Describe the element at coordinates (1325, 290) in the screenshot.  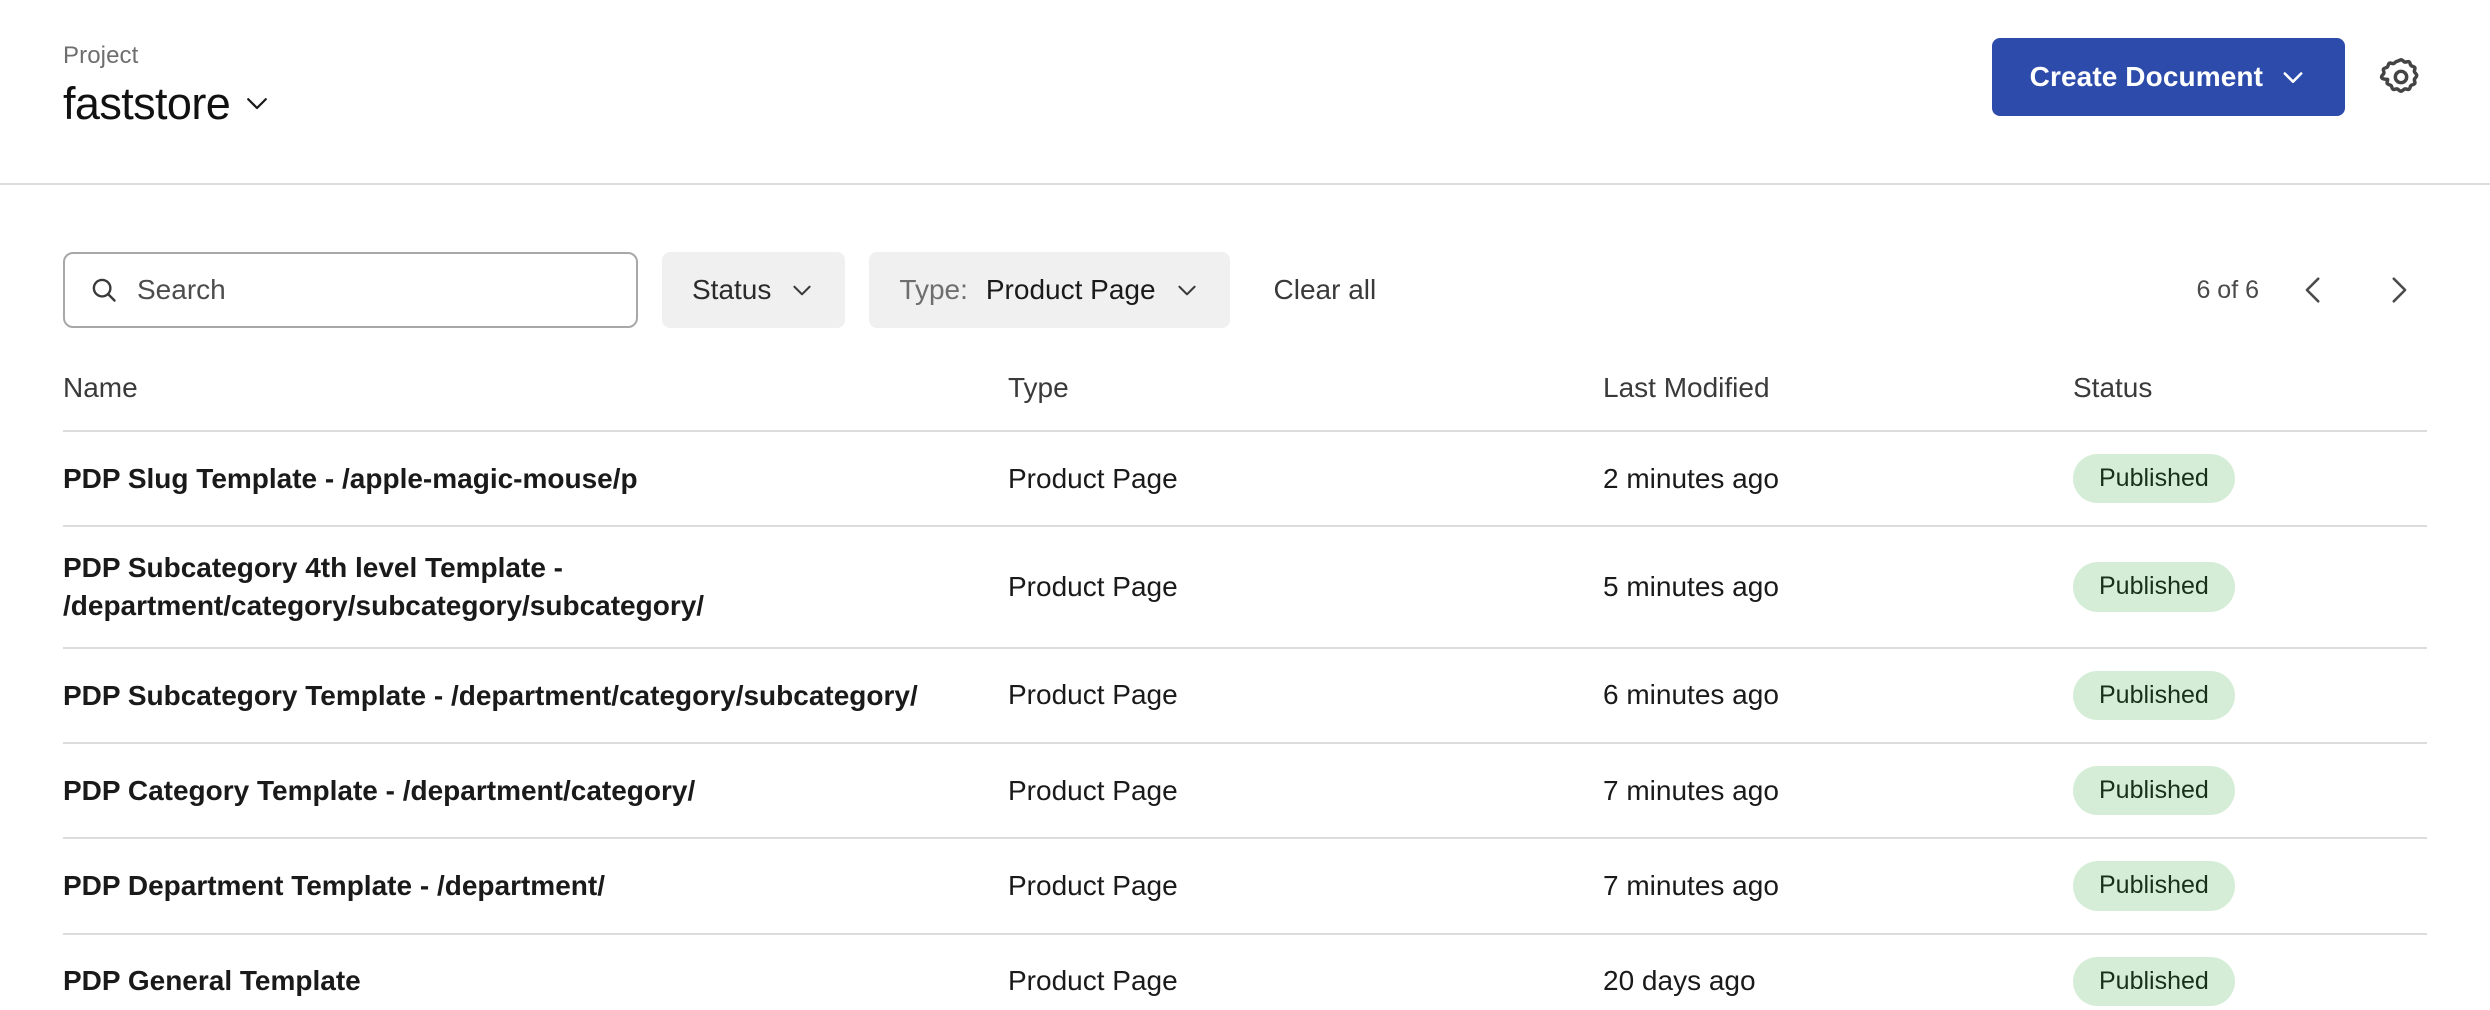
I see `clear-all-button: Clear all` at that location.